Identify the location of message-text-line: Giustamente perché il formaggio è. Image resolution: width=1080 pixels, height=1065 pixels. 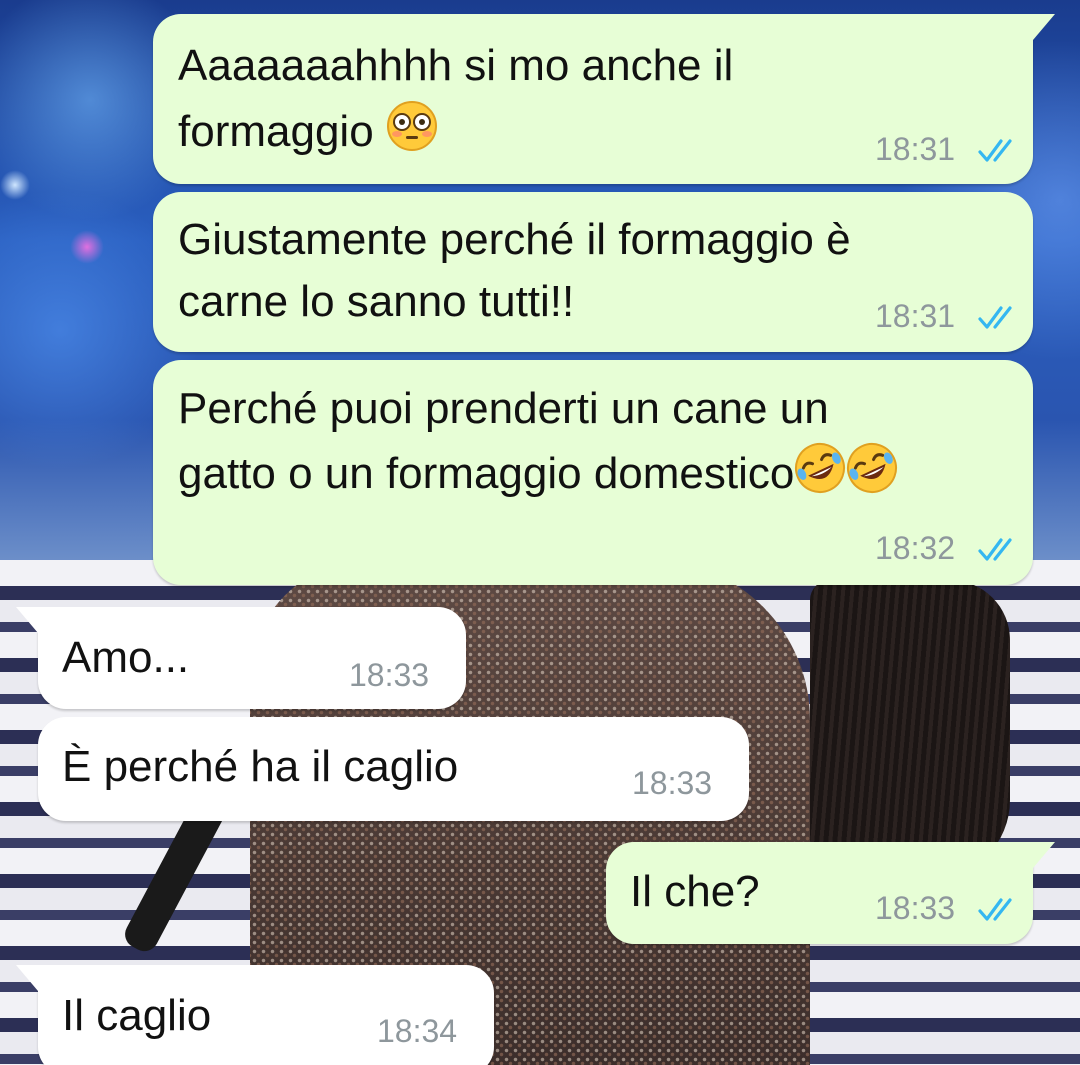
(514, 239).